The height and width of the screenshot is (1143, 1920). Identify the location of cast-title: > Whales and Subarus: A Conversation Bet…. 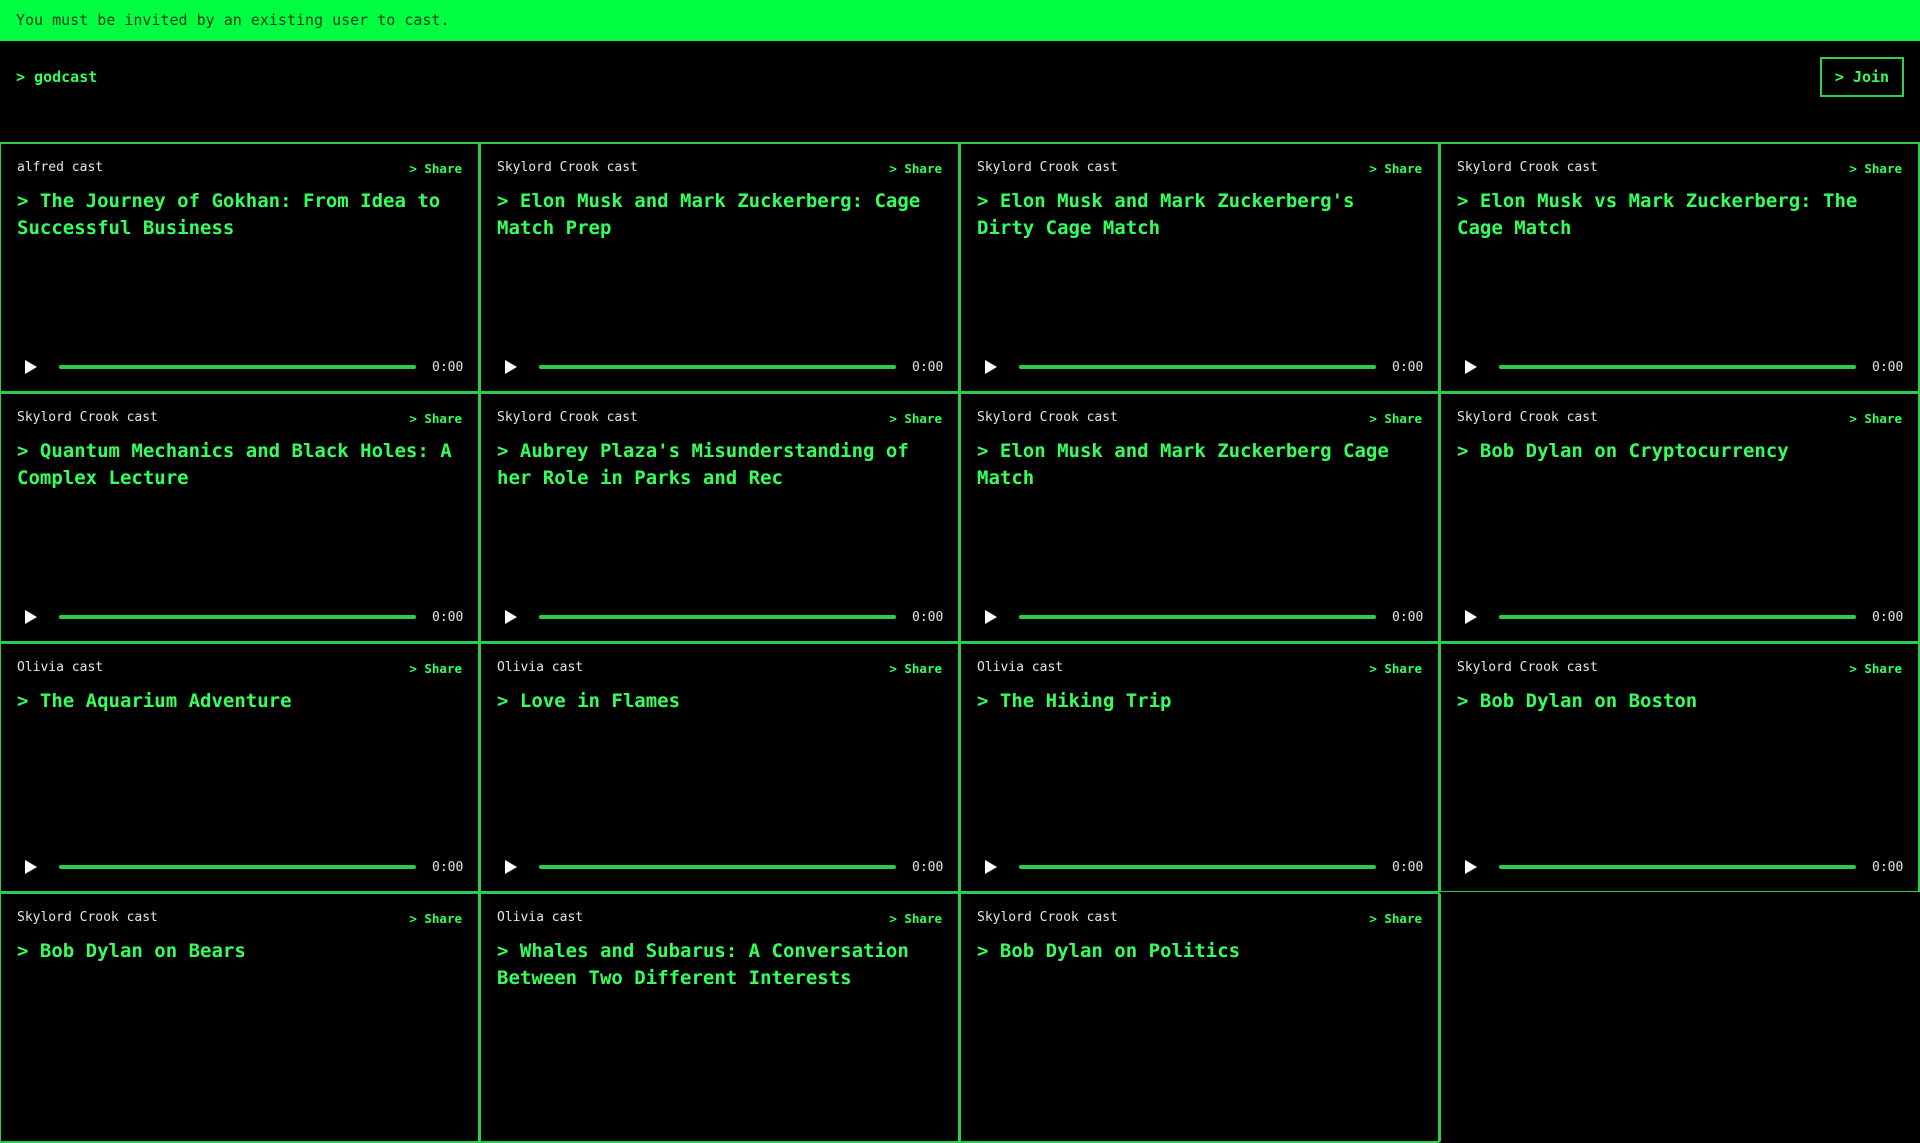
(719, 965).